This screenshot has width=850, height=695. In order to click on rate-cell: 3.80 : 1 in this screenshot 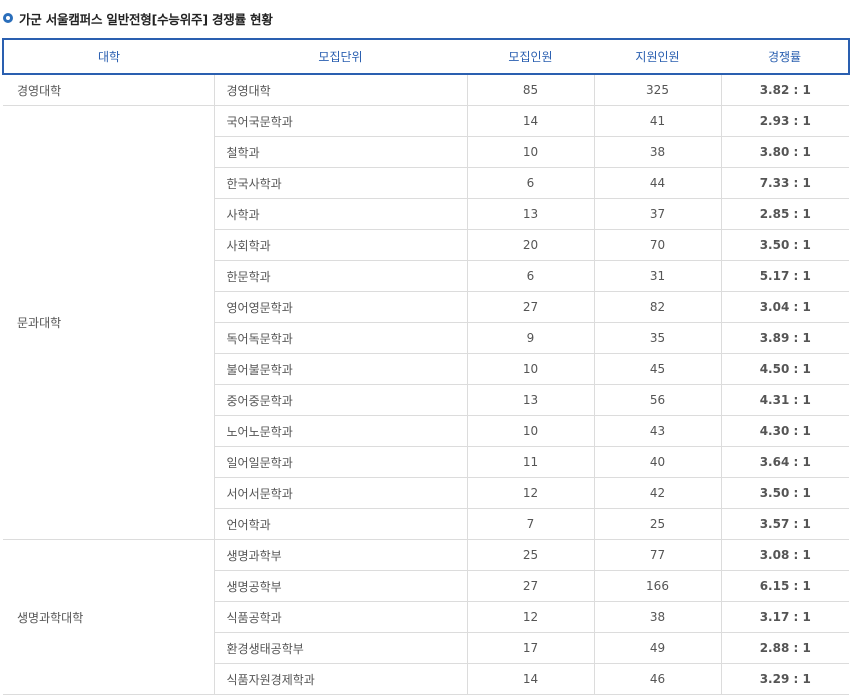, I will do `click(785, 152)`.